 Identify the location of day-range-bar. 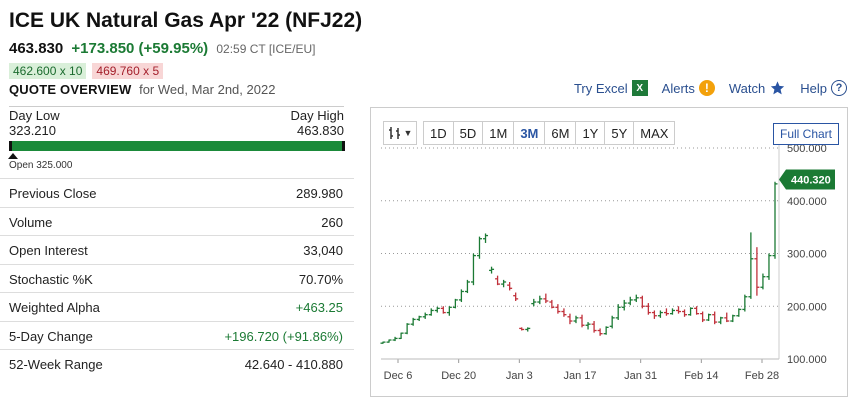
(177, 146).